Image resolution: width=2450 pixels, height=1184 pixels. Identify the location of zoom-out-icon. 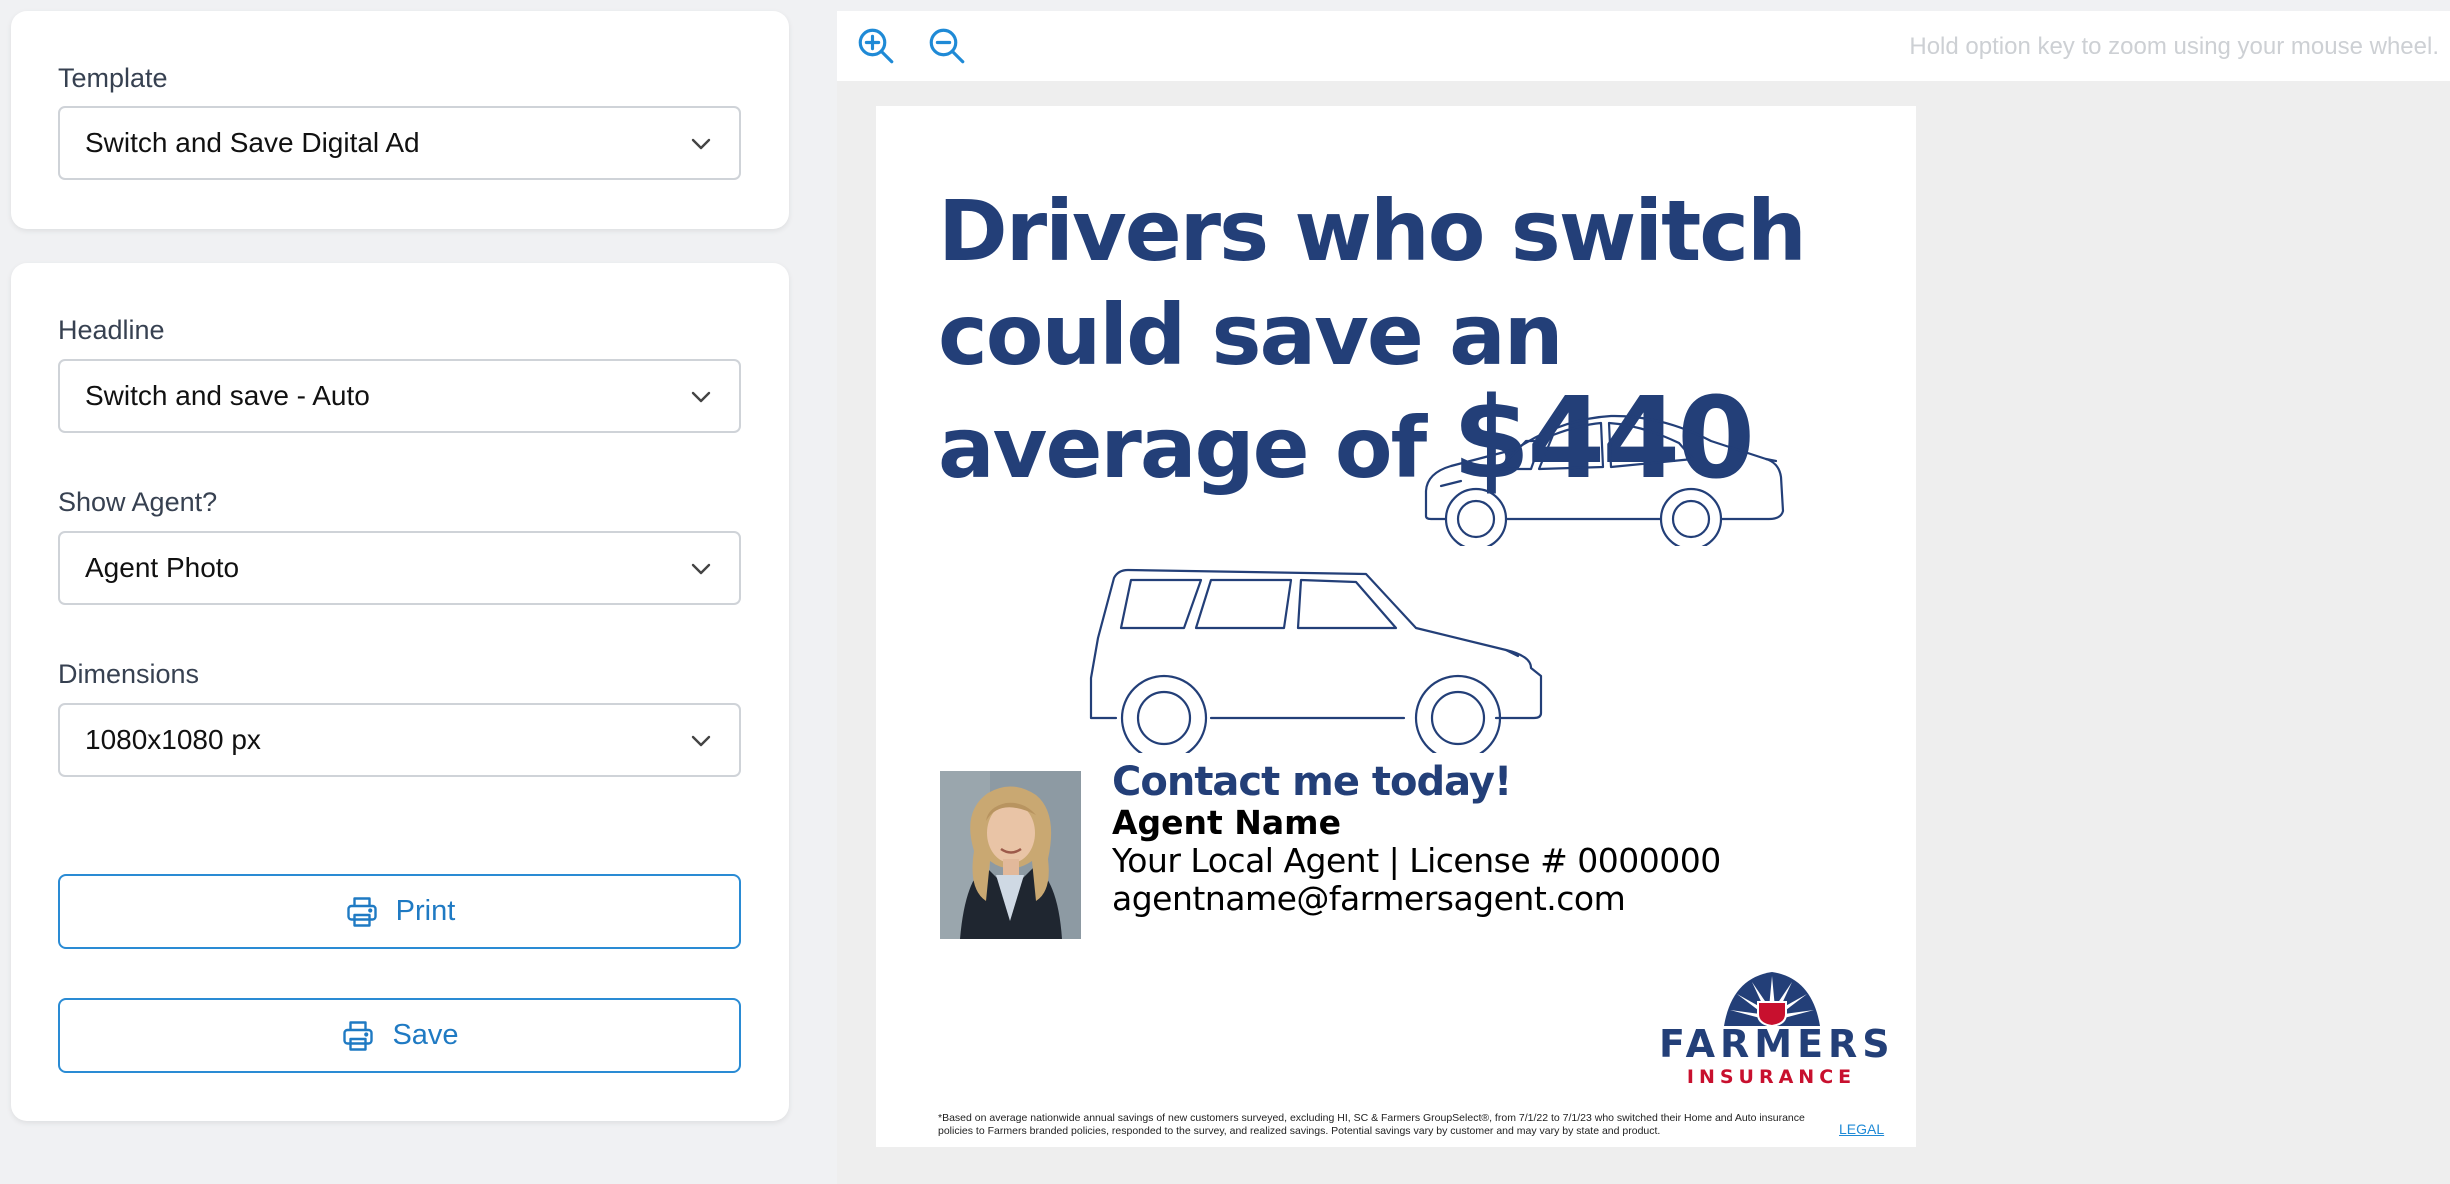
(947, 46).